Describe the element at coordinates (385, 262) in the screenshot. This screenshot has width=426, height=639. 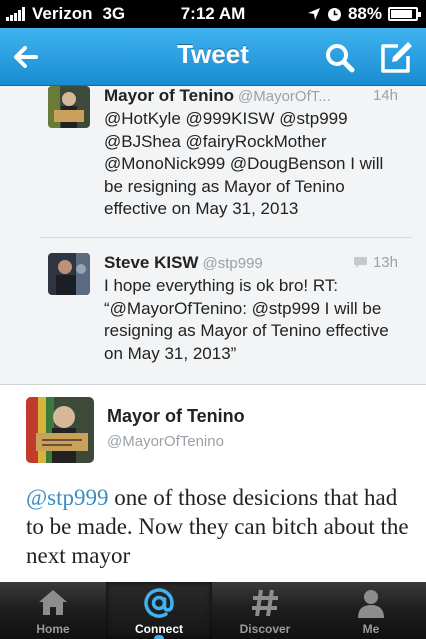
I see `tweet-timestamp: 13h` at that location.